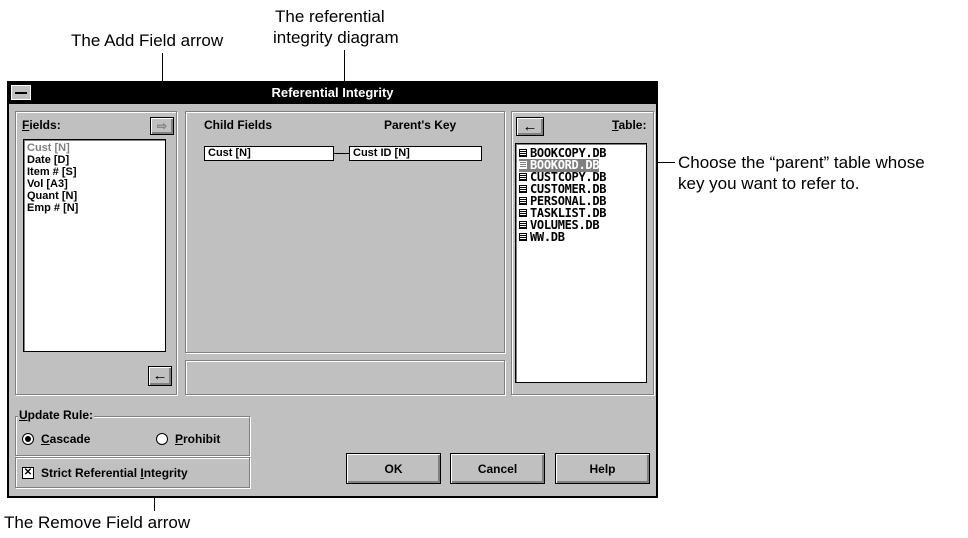 The image size is (968, 538). Describe the element at coordinates (41, 125) in the screenshot. I see `fields-label: Fields:` at that location.